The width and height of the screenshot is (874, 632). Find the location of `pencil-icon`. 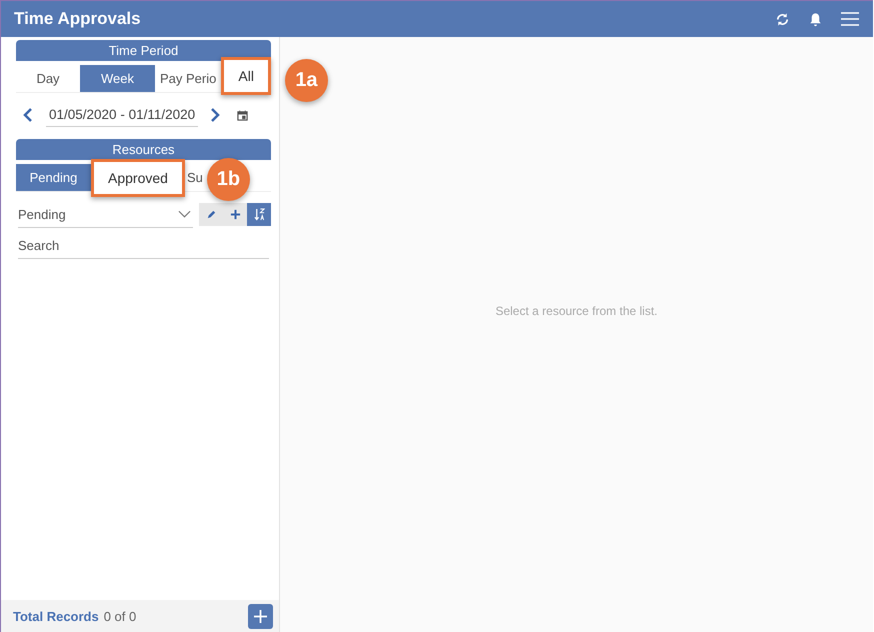

pencil-icon is located at coordinates (211, 214).